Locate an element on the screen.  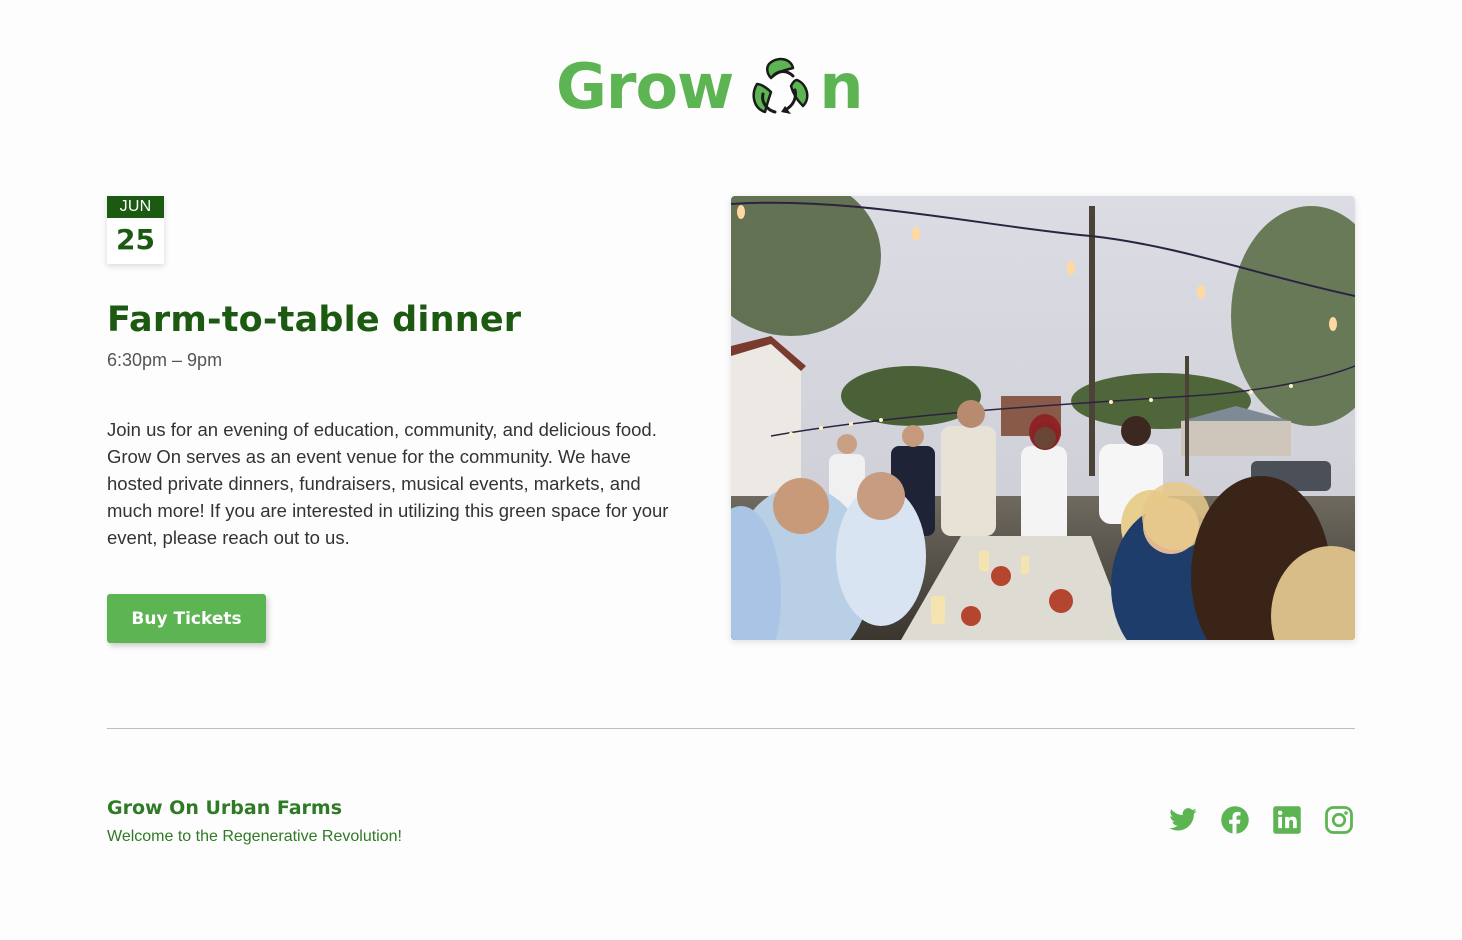
footer-divider is located at coordinates (731, 728).